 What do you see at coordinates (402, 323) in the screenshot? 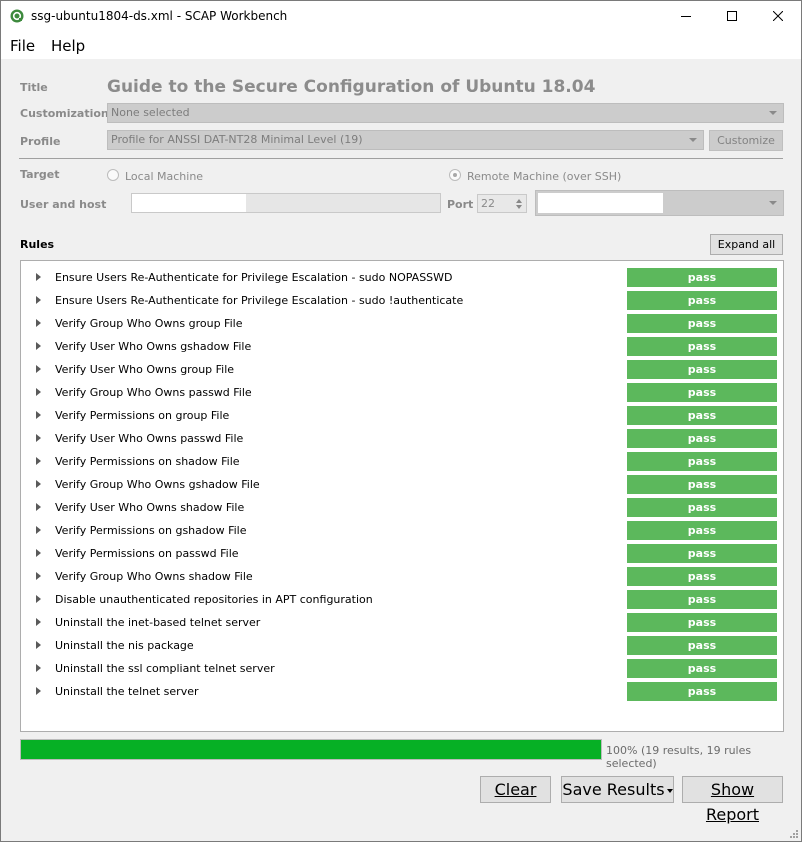
I see `rule-row: Verify Group Who Owns group File pass` at bounding box center [402, 323].